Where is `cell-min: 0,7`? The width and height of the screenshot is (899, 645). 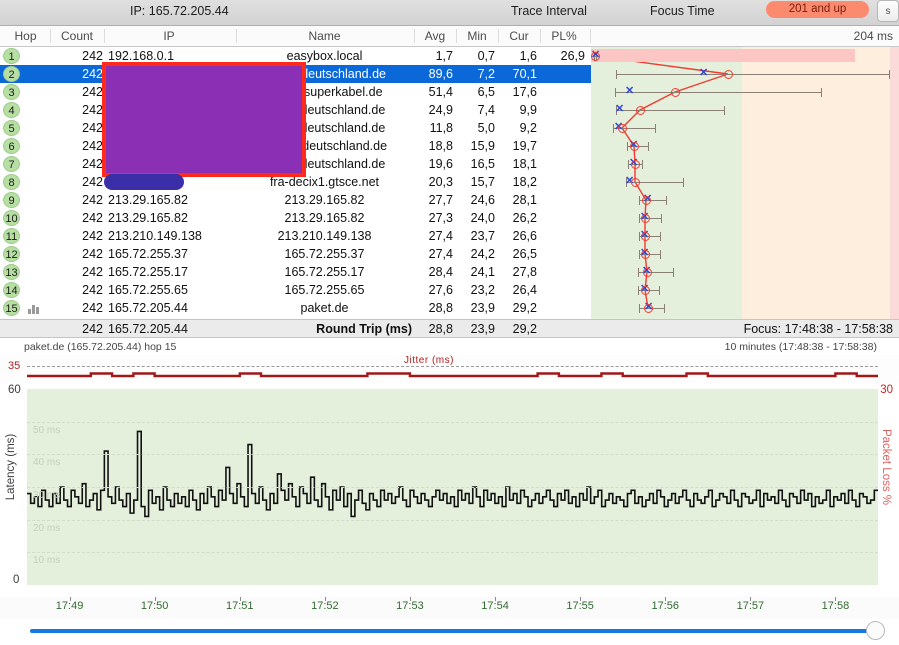 cell-min: 0,7 is located at coordinates (486, 56).